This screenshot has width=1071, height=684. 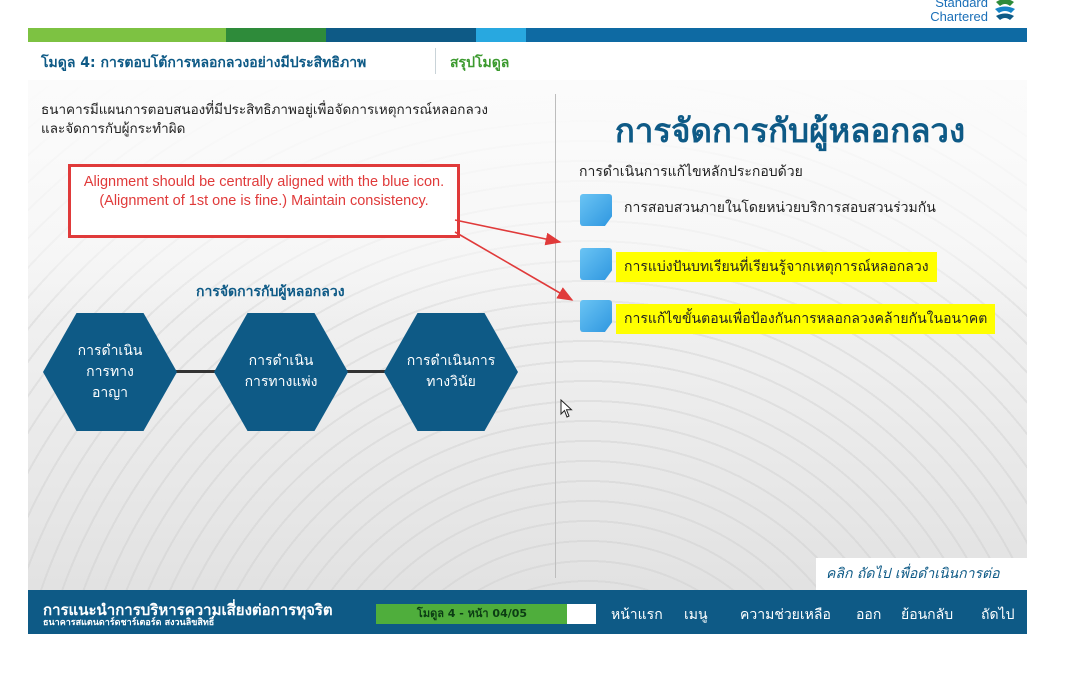 I want to click on nav-home-button: หน้าแรก, so click(x=637, y=615).